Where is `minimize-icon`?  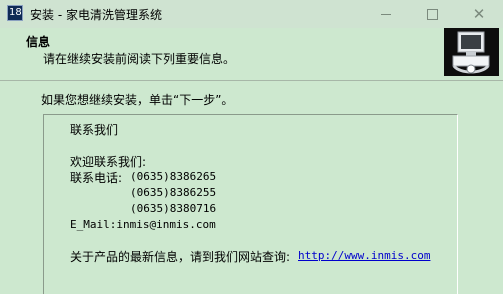
minimize-icon is located at coordinates (386, 14).